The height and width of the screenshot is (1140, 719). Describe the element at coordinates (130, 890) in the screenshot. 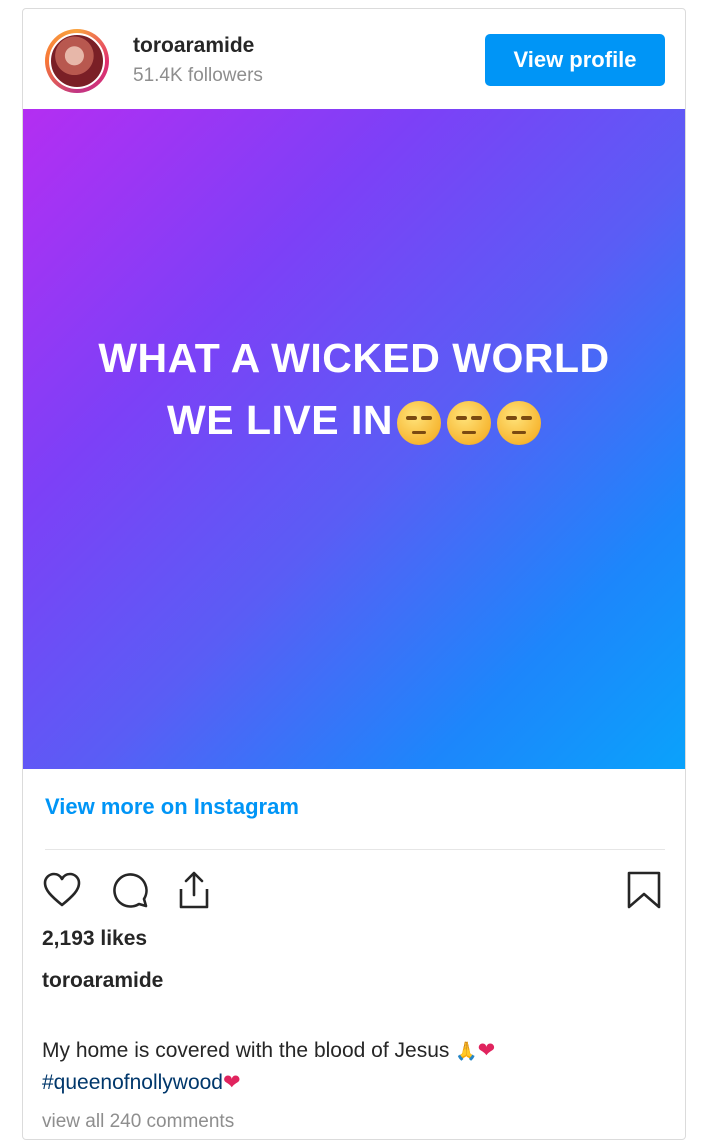

I see `comment-bubble-icon` at that location.